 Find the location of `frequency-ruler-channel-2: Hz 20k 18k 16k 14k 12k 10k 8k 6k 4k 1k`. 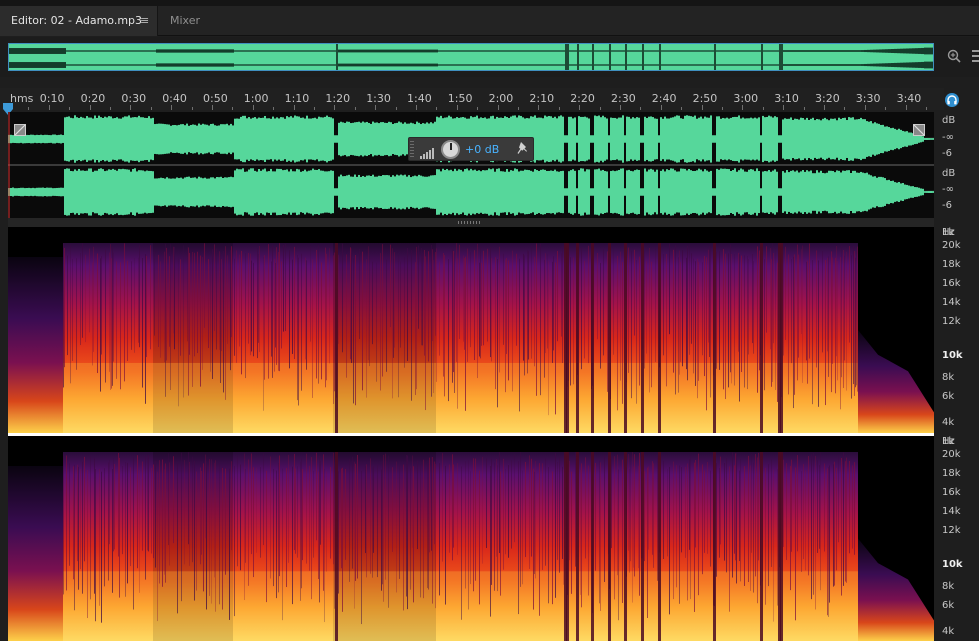

frequency-ruler-channel-2: Hz 20k 18k 16k 14k 12k 10k 8k 6k 4k 1k is located at coordinates (956, 538).